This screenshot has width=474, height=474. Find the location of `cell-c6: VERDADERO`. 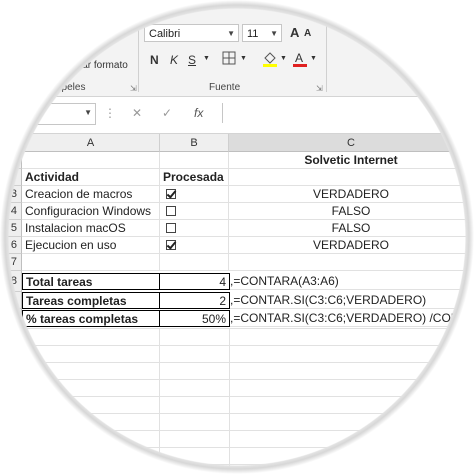

cell-c6: VERDADERO is located at coordinates (351, 245).